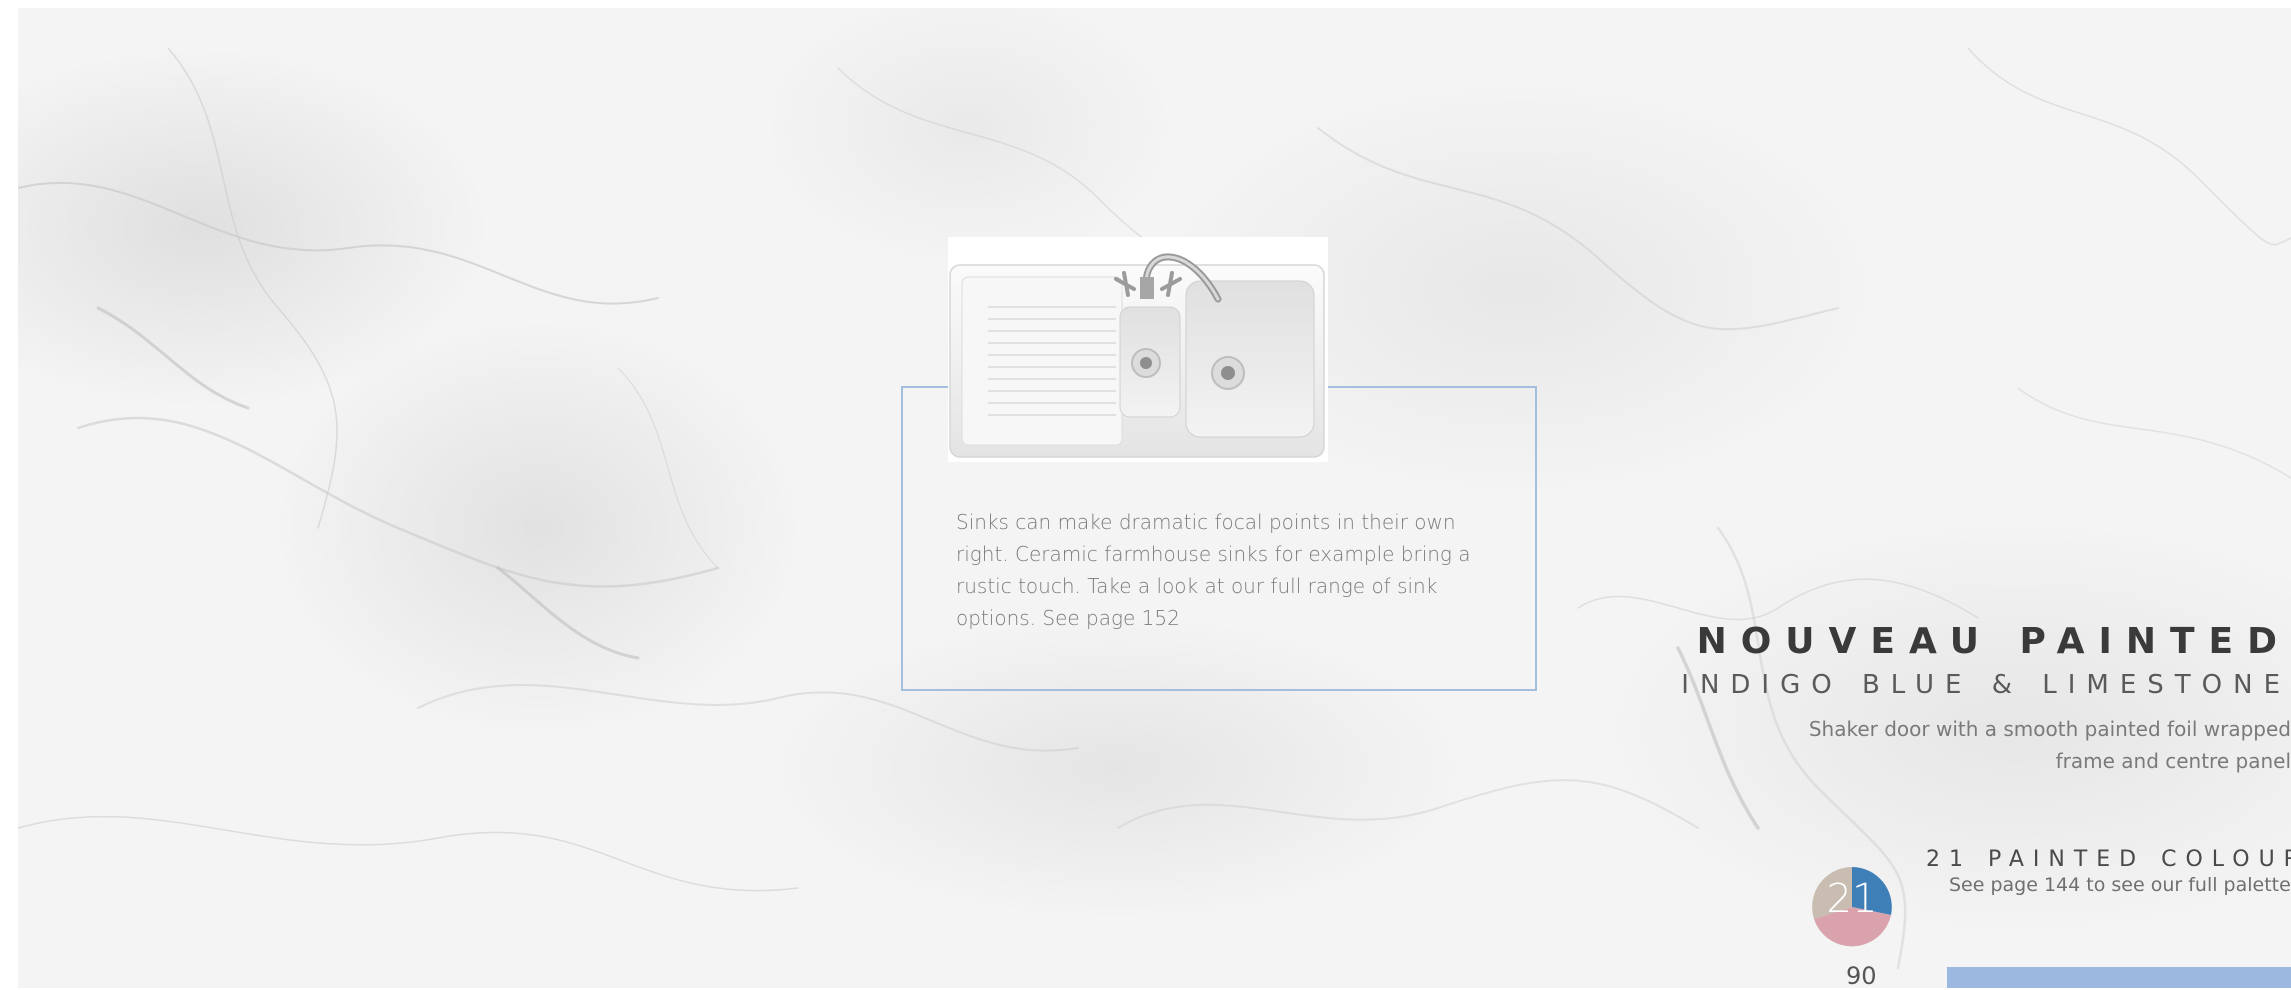 This screenshot has height=990, width=2291. I want to click on painted-colours-sublabel: See page 144 to see our full palette, so click(2120, 885).